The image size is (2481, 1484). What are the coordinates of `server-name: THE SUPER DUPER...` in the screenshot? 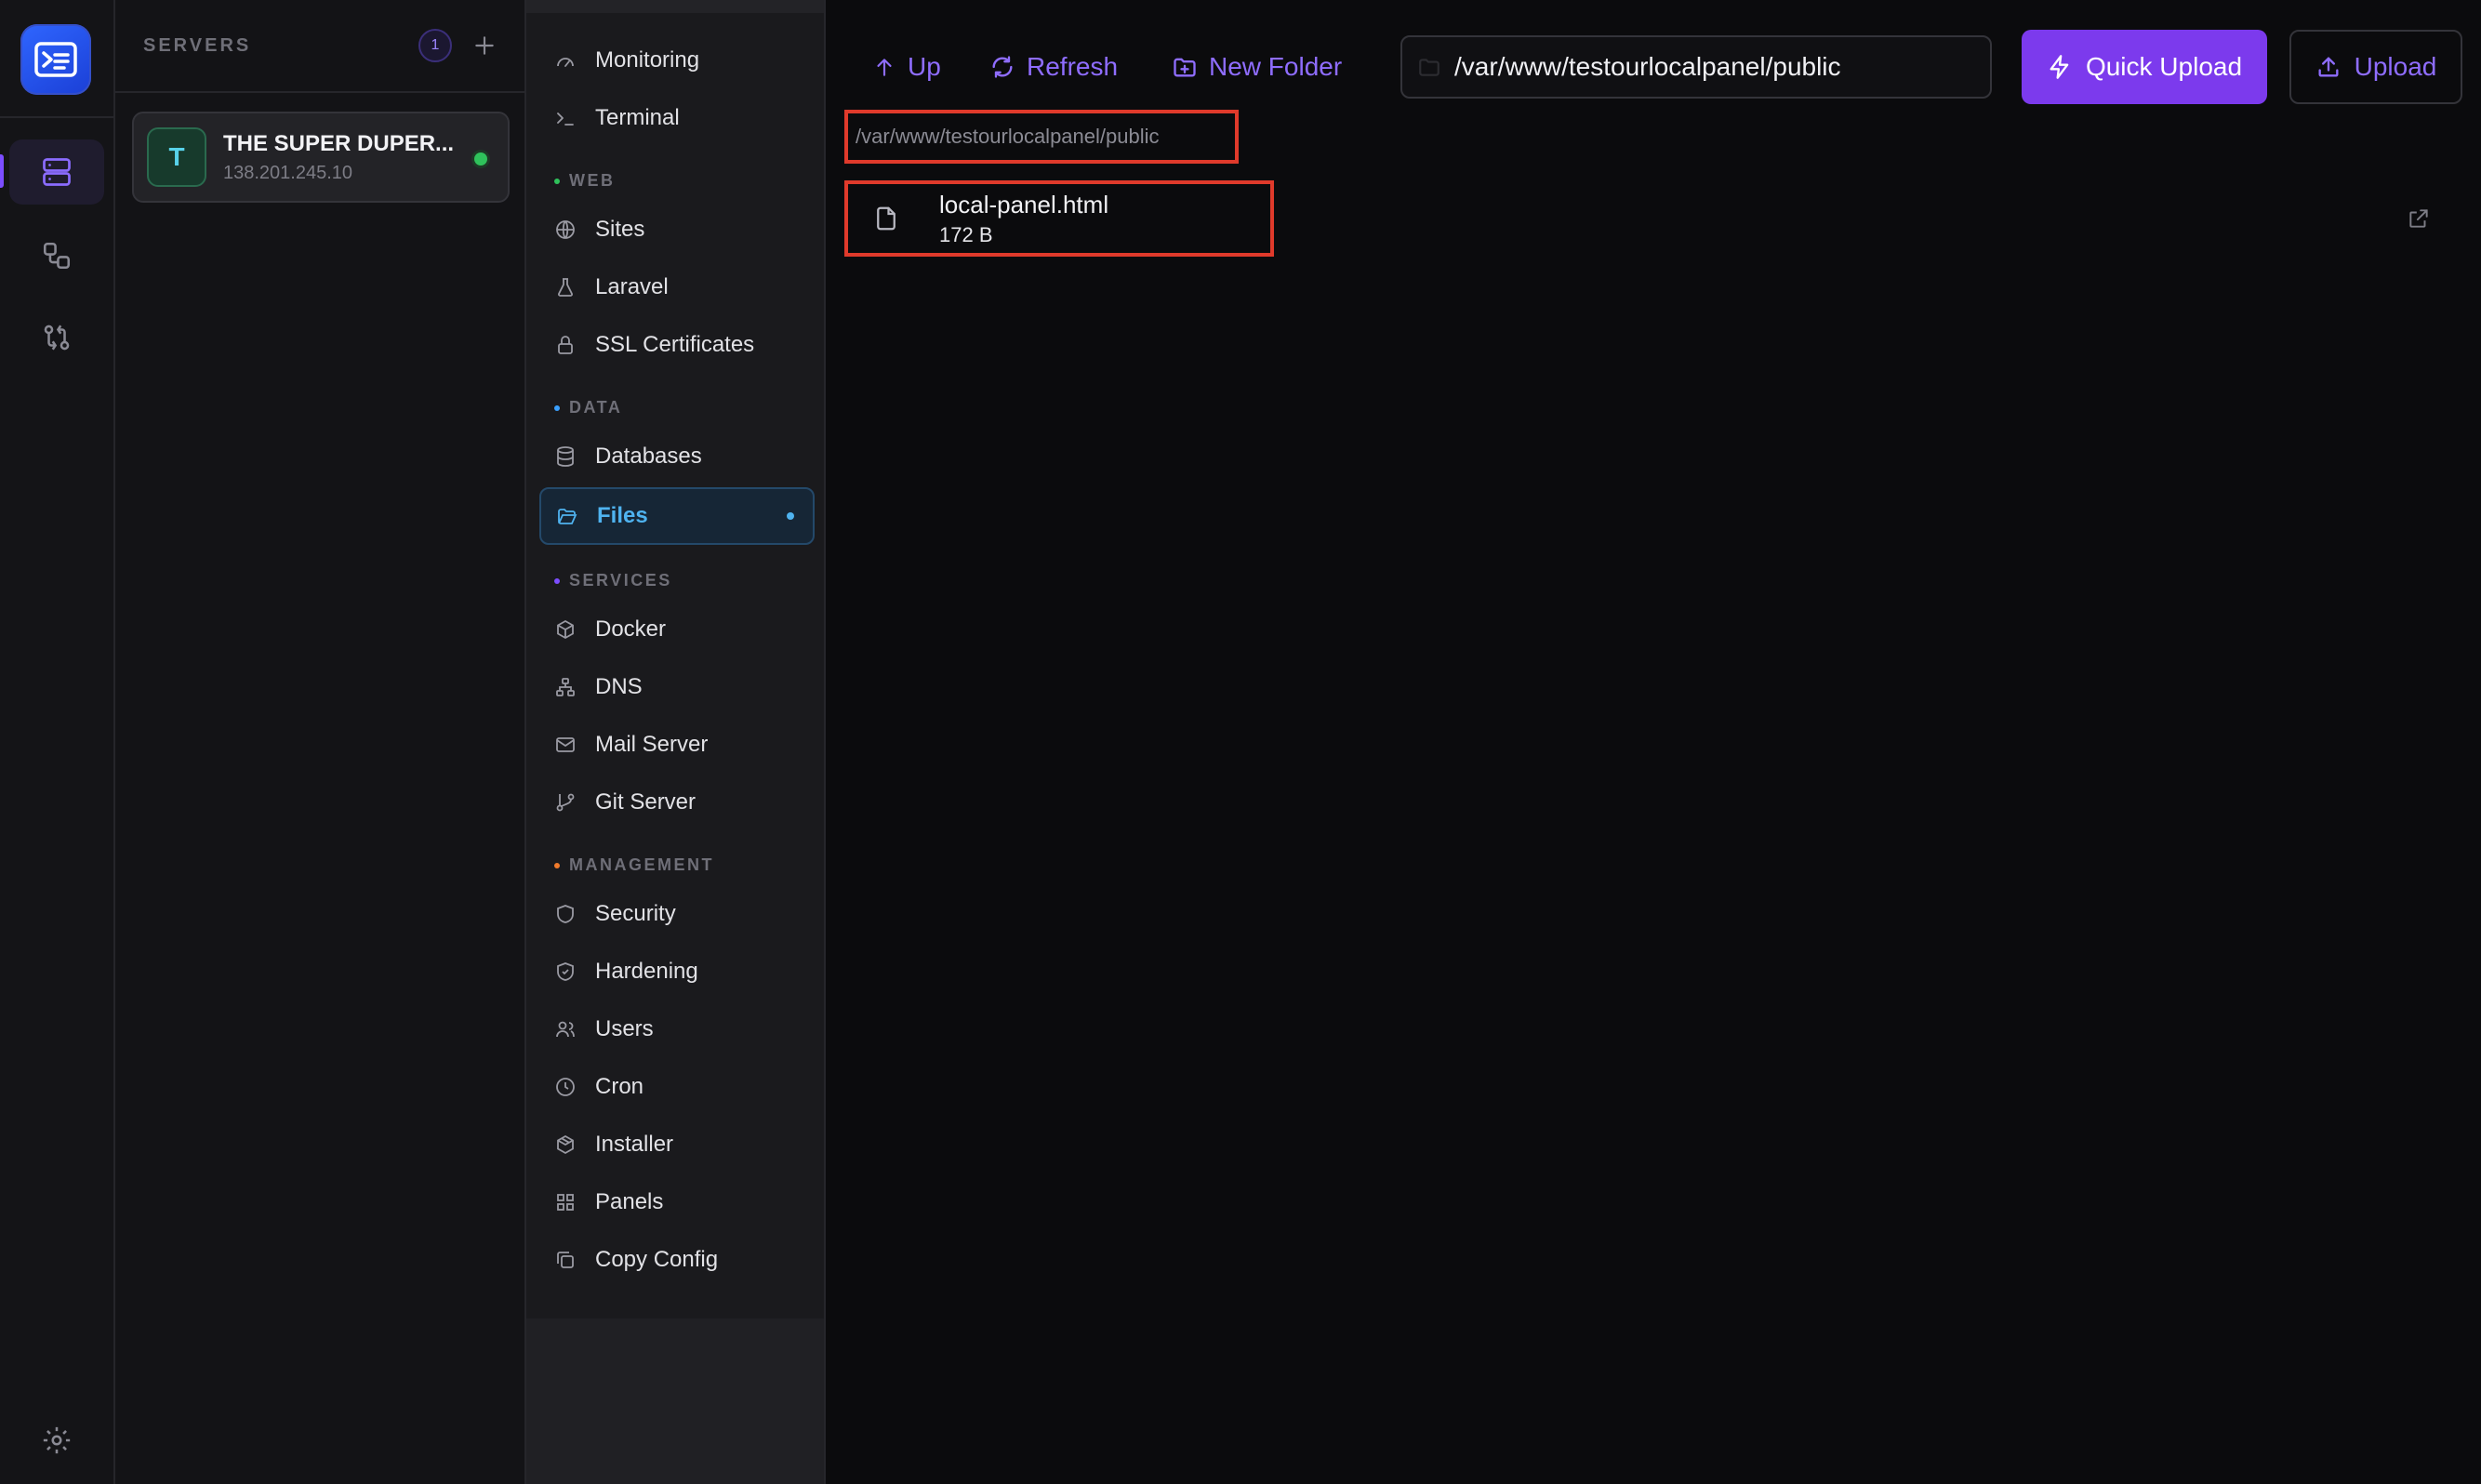 It's located at (339, 143).